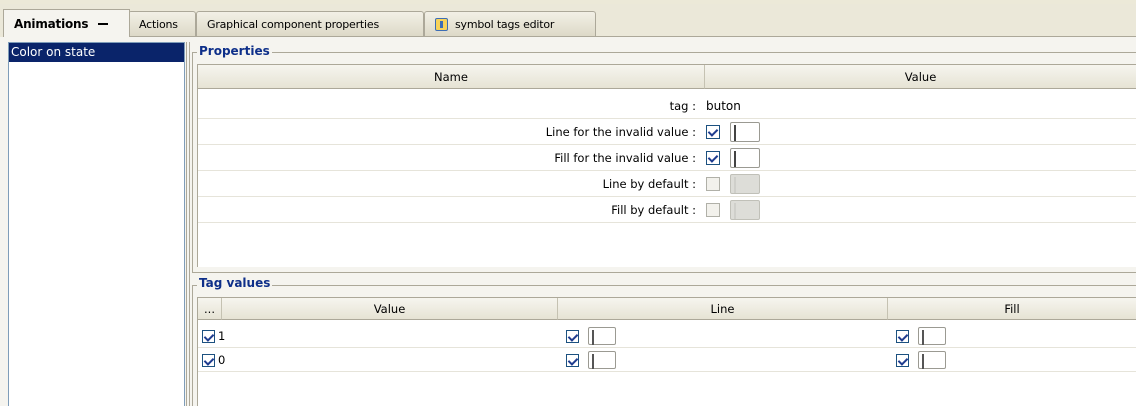  What do you see at coordinates (192, 162) in the screenshot?
I see `properties-group-border-left` at bounding box center [192, 162].